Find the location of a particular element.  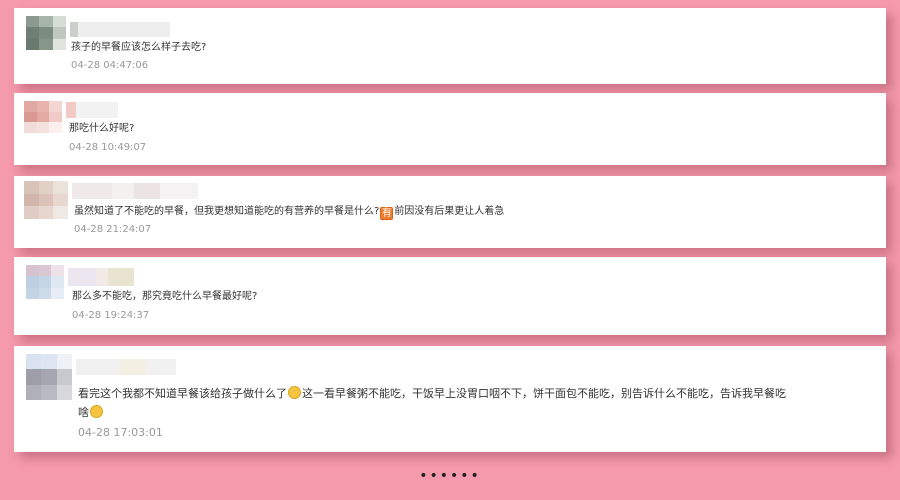

comment-text-part-3: 啥 is located at coordinates (83, 412).